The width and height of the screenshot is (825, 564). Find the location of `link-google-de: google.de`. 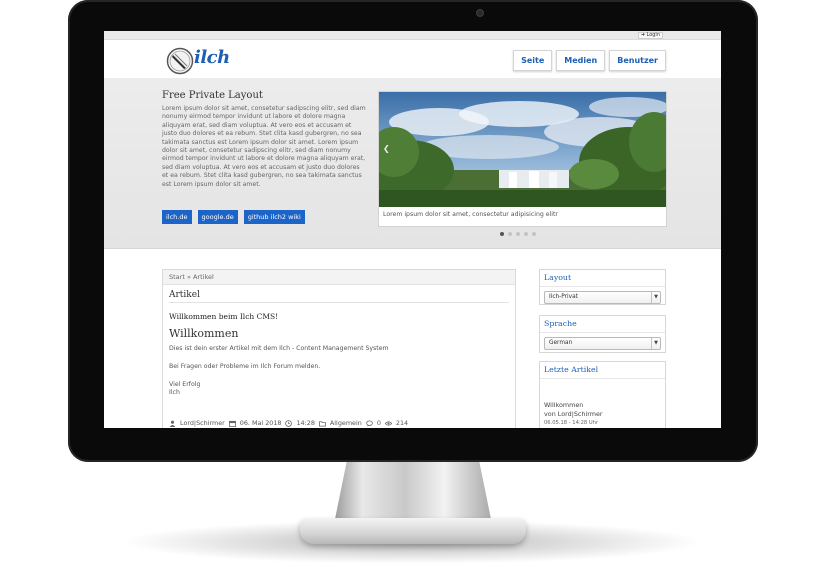

link-google-de: google.de is located at coordinates (217, 217).